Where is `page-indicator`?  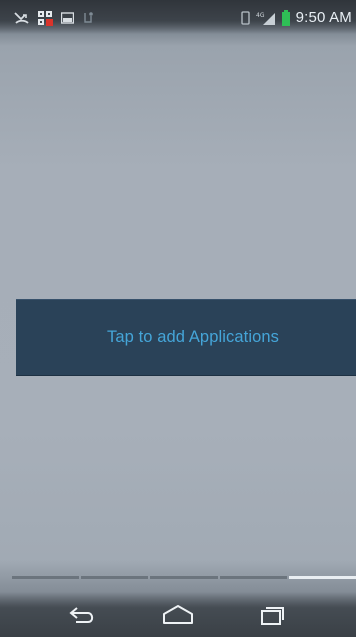 page-indicator is located at coordinates (184, 577).